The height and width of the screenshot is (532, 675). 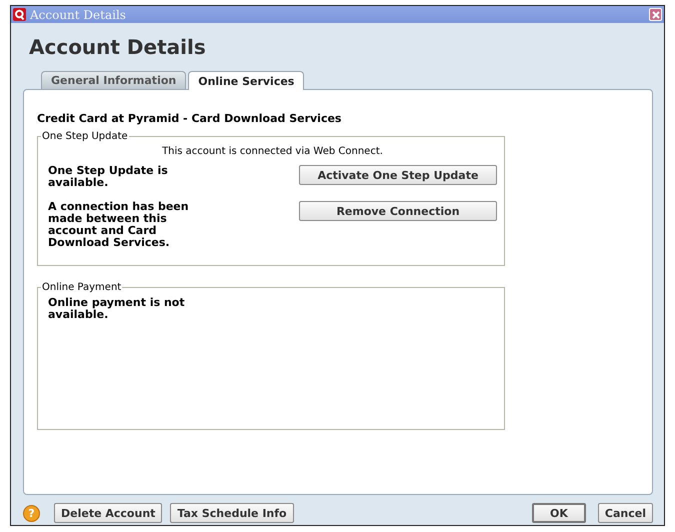 What do you see at coordinates (81, 287) in the screenshot?
I see `group-label: Online Payment` at bounding box center [81, 287].